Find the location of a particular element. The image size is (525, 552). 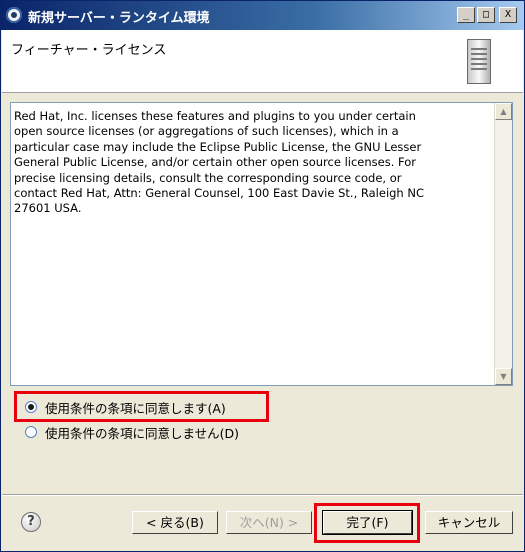

cancel-button: キャンセル is located at coordinates (469, 522).